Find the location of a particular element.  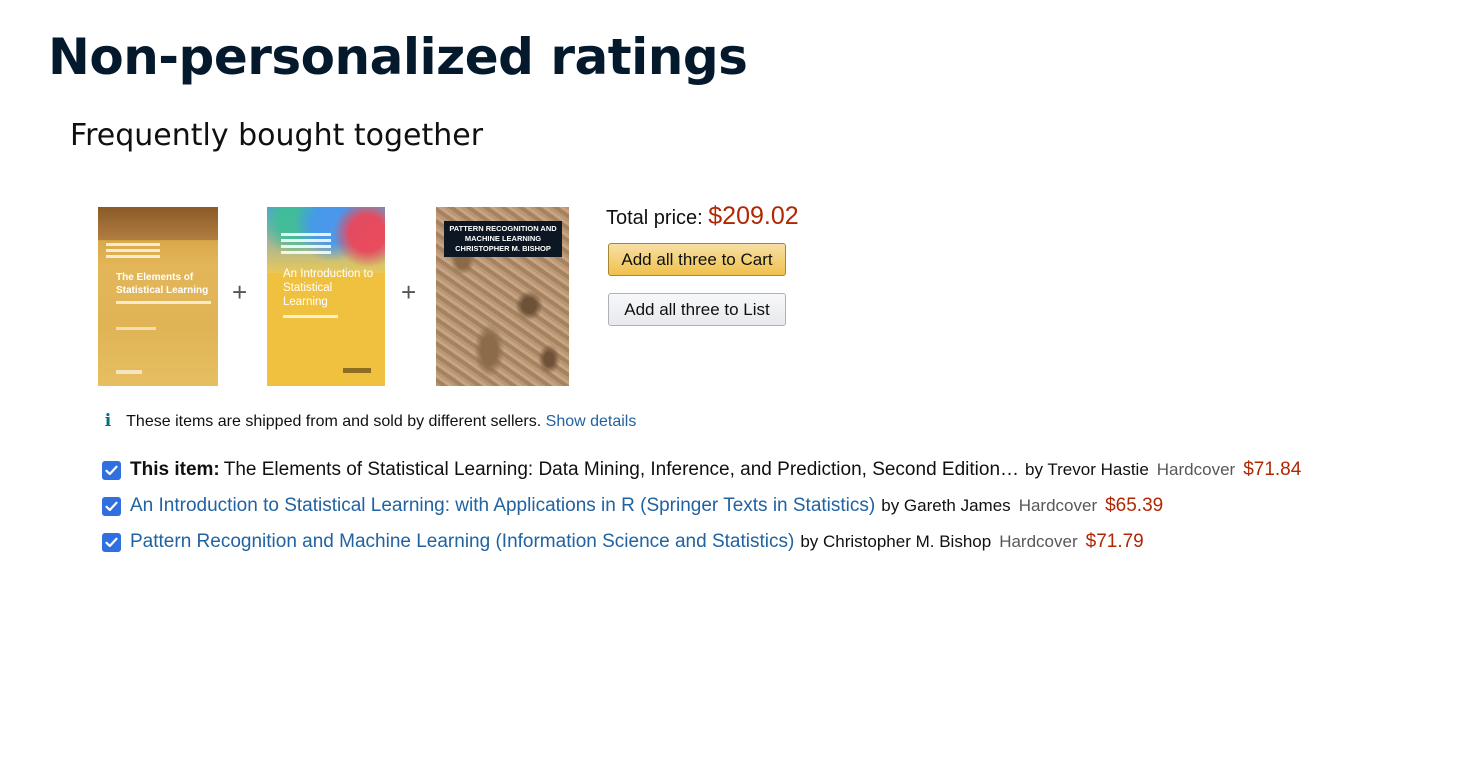

info-icon: i is located at coordinates (108, 421).